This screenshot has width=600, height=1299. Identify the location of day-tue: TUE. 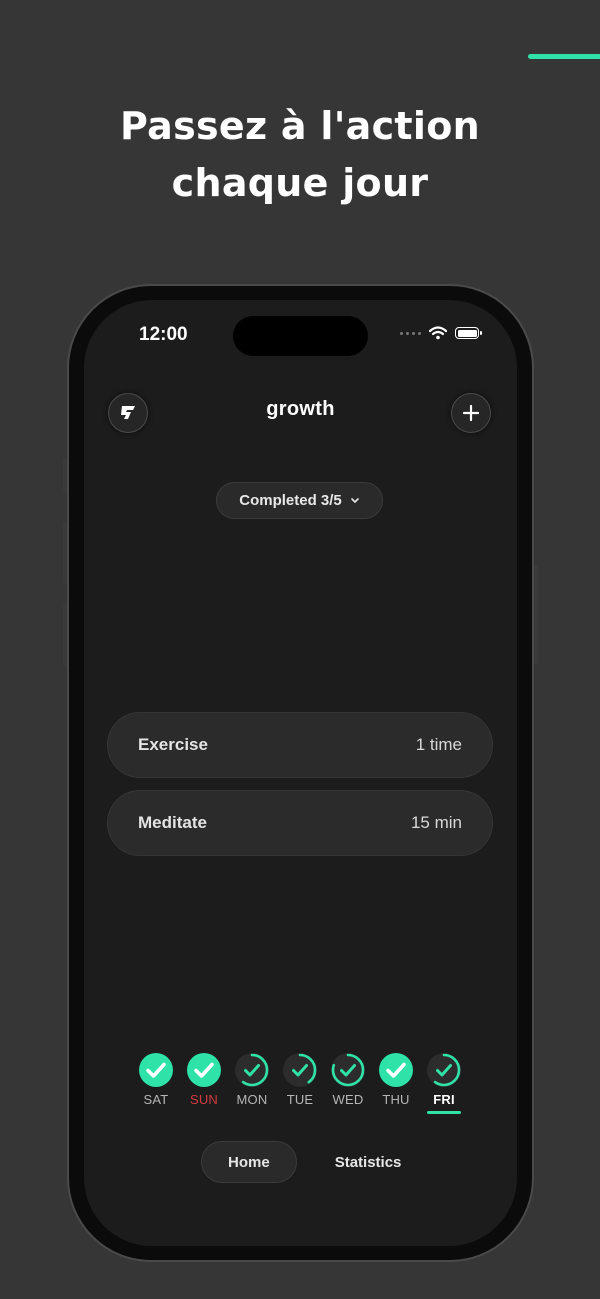
(300, 1083).